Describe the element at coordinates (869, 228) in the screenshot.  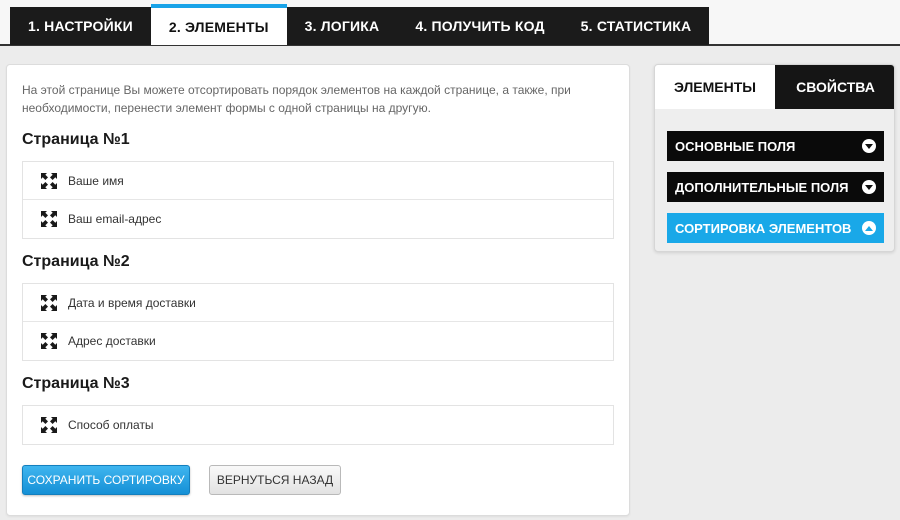
I see `chevron-up-icon` at that location.